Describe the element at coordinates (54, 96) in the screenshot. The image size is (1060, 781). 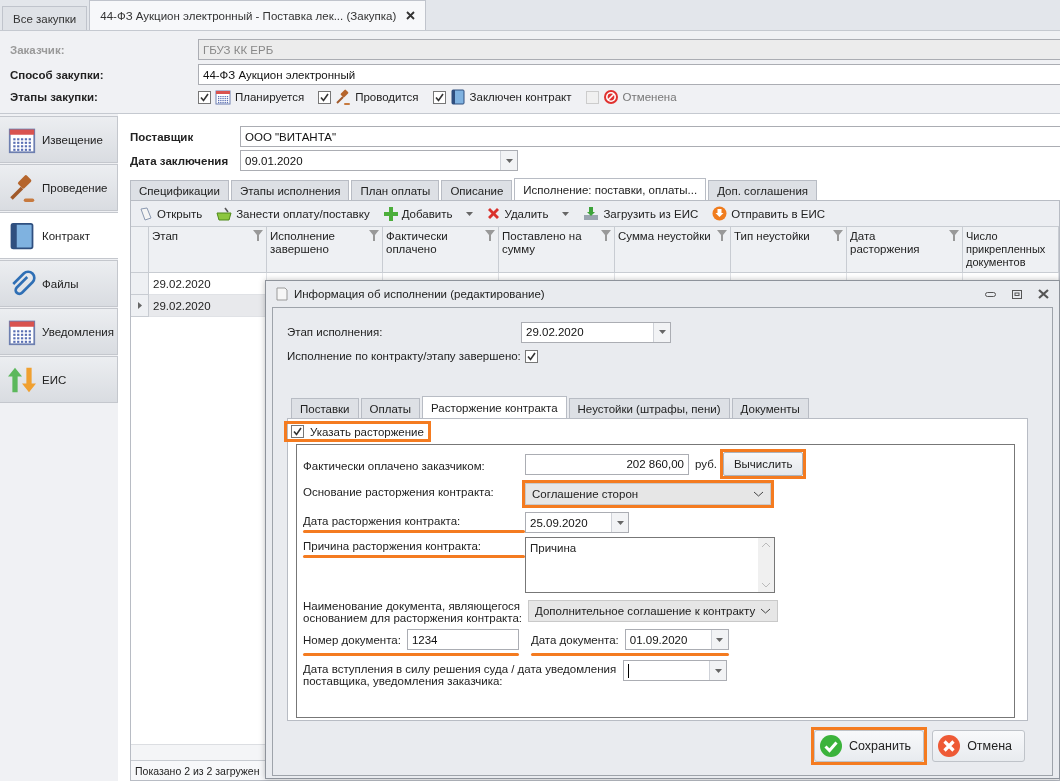
I see `field-label: Этапы закупки:` at that location.